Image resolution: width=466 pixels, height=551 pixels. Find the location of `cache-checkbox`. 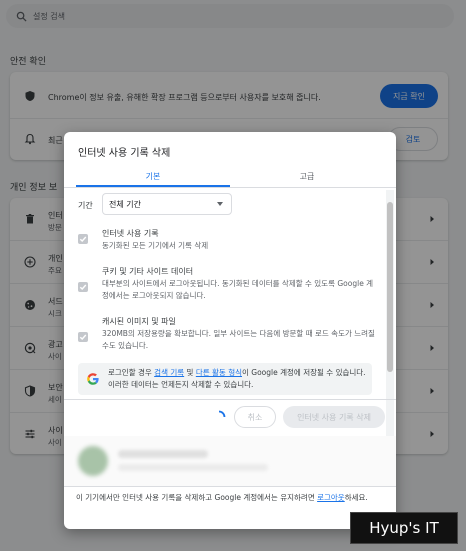

cache-checkbox is located at coordinates (83, 337).